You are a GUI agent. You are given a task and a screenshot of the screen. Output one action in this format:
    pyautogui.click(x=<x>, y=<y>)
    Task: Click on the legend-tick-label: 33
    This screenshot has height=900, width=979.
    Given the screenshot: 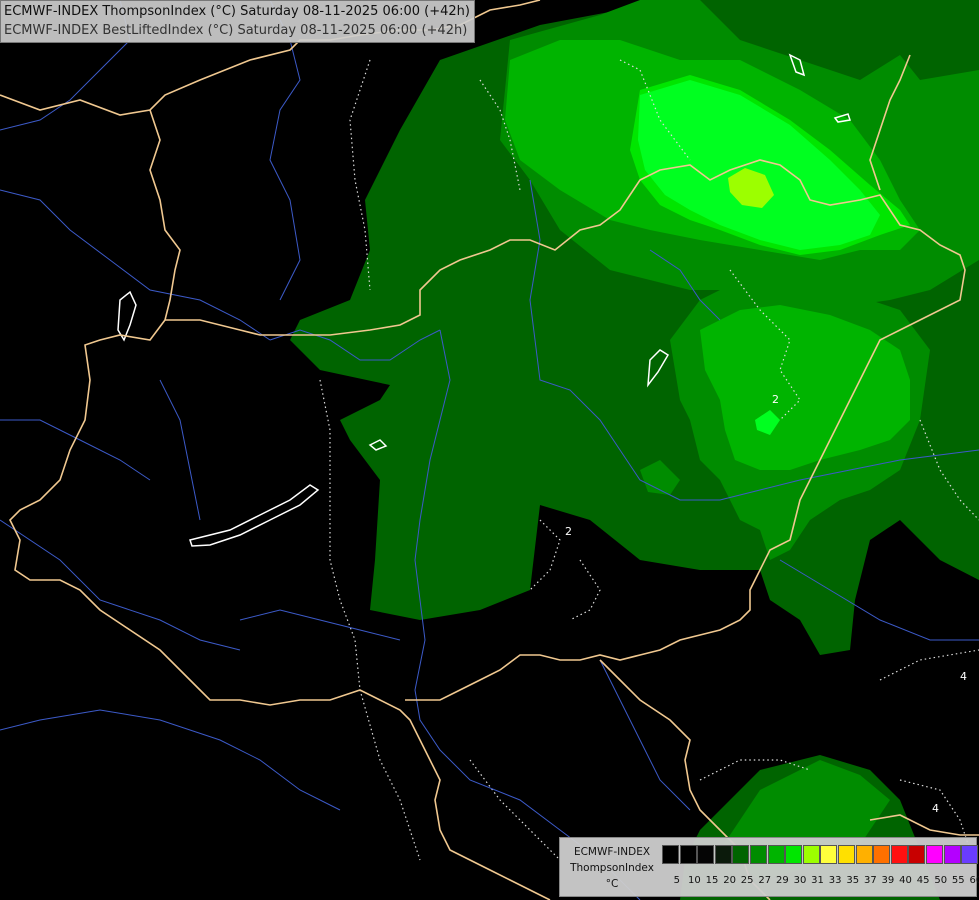 What is the action you would take?
    pyautogui.click(x=835, y=880)
    